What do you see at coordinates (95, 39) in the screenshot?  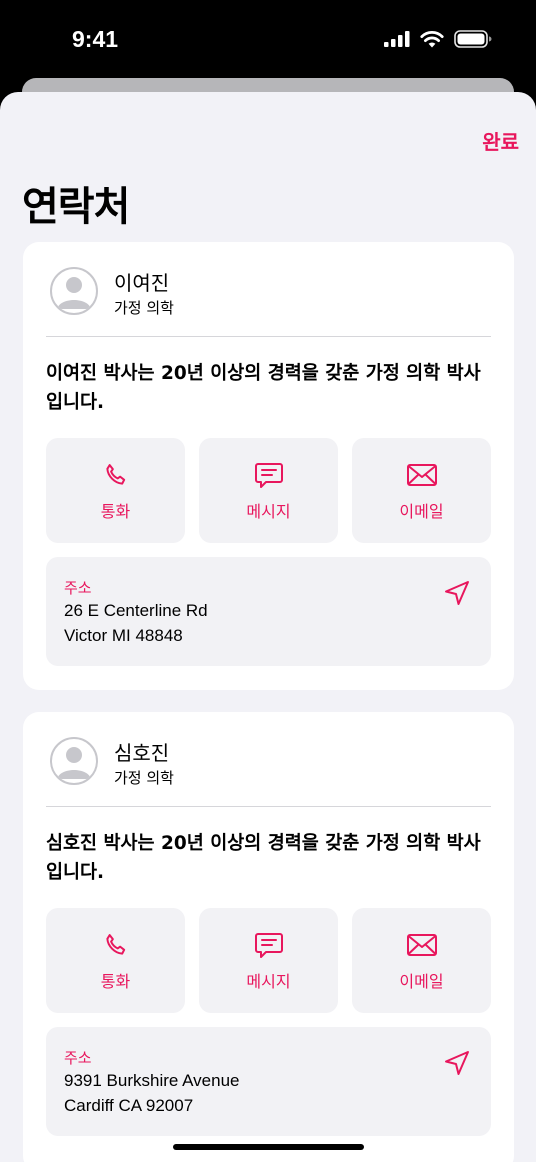 I see `status-time: 9:41` at bounding box center [95, 39].